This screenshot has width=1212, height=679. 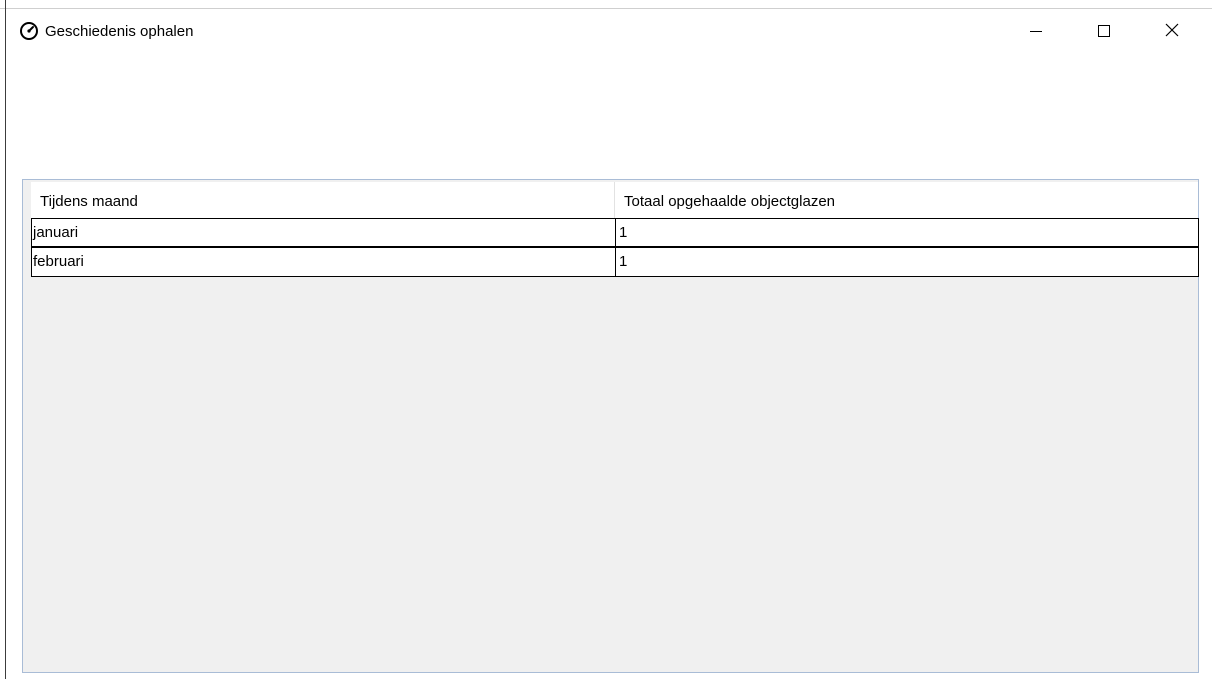 I want to click on close-button, so click(x=1172, y=32).